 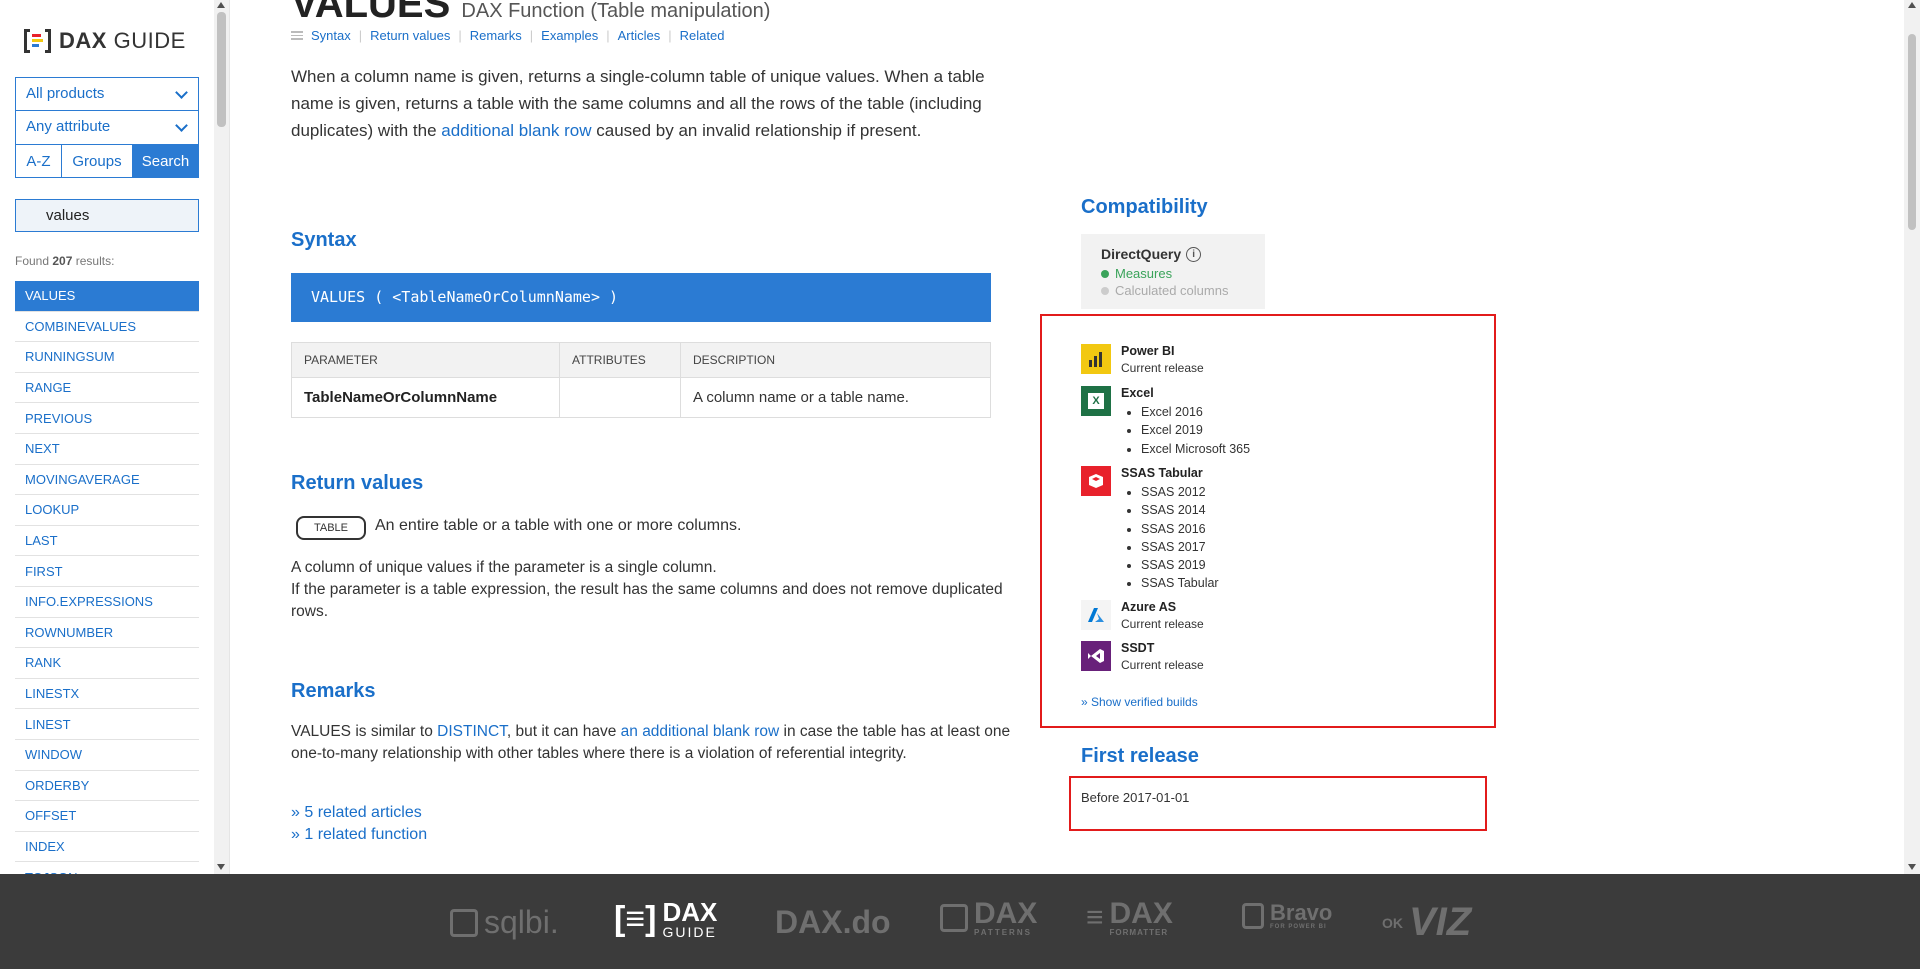 What do you see at coordinates (641, 297) in the screenshot?
I see `syntax-code: VALUES ( <TableNameOrColumnName> )` at bounding box center [641, 297].